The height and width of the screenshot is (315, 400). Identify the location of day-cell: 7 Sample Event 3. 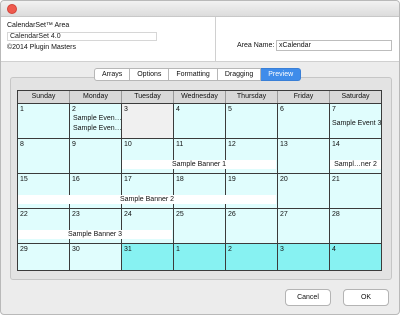
(355, 121).